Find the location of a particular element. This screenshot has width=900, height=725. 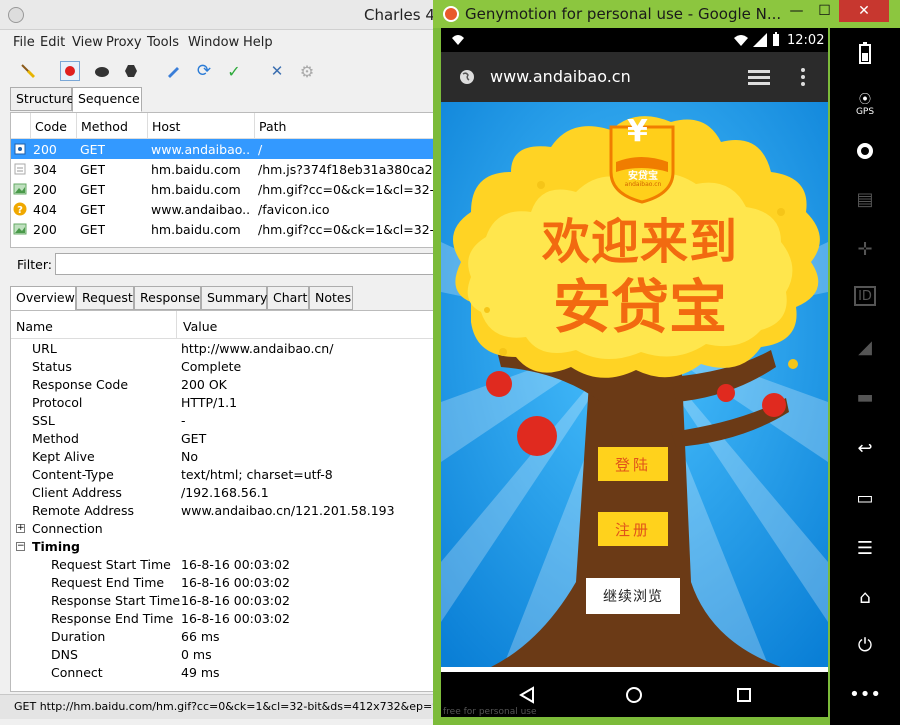

breakpoints-hexagon-icon is located at coordinates (131, 71).